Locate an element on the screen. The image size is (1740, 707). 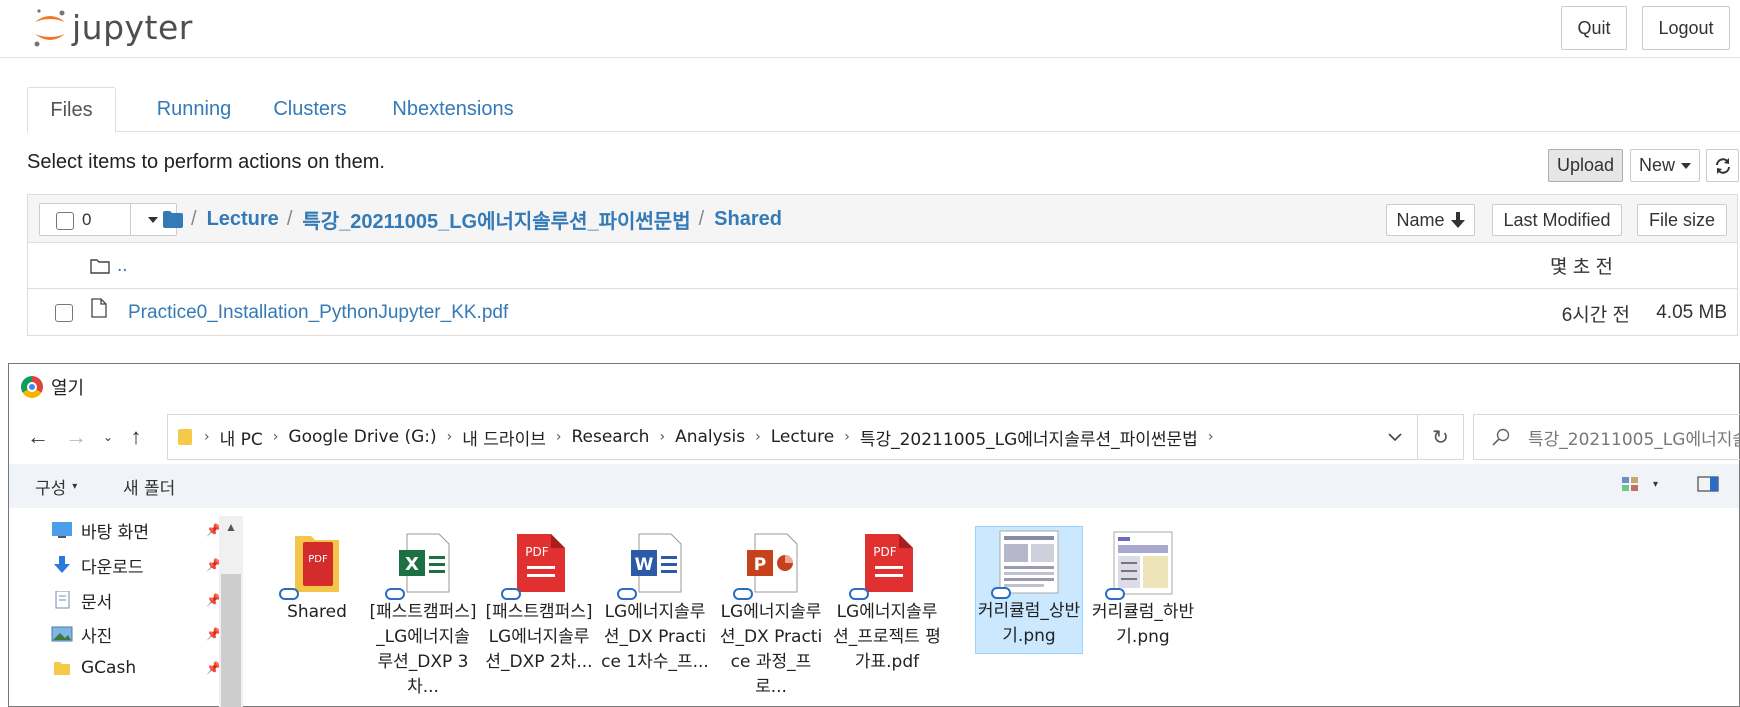
sidebar-item-documents: 문서 📌 is located at coordinates (136, 600).